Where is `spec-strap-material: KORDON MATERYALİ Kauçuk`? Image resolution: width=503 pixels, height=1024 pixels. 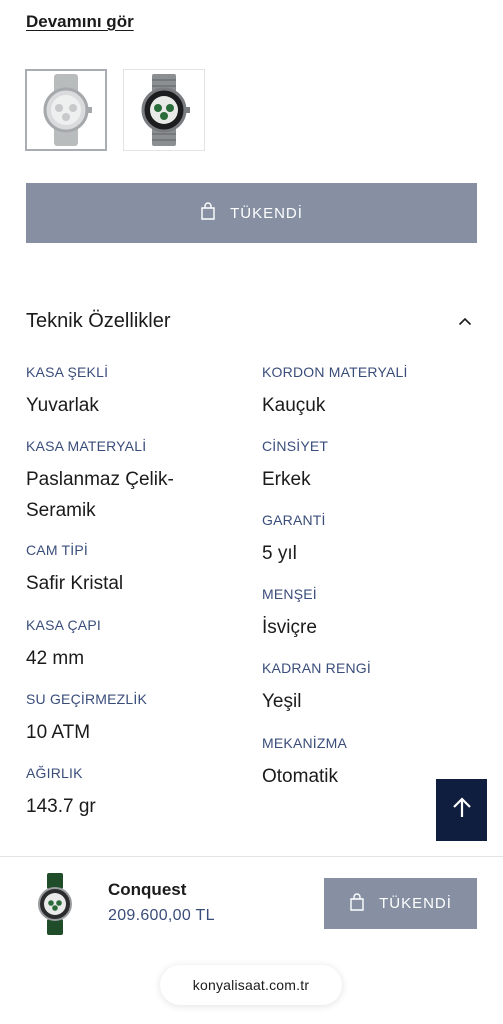 spec-strap-material: KORDON MATERYALİ Kauçuk is located at coordinates (335, 392).